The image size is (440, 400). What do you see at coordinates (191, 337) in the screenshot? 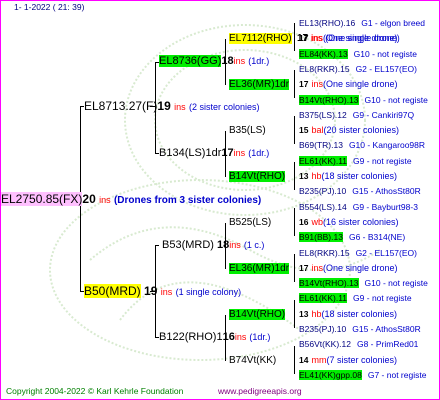
I see `gen2-name: B122(RHO)1` at bounding box center [191, 337].